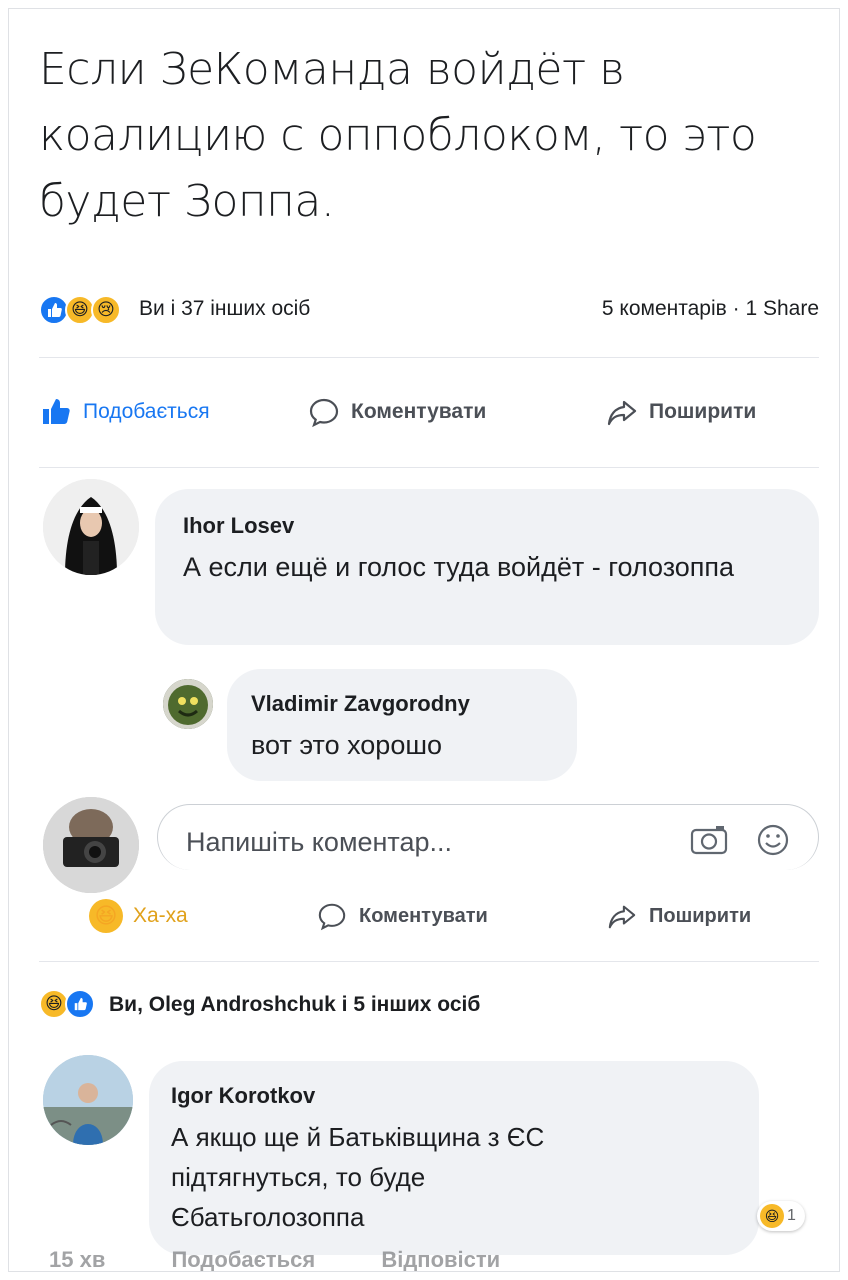 The image size is (848, 1280). I want to click on reaction-count: 1, so click(791, 1215).